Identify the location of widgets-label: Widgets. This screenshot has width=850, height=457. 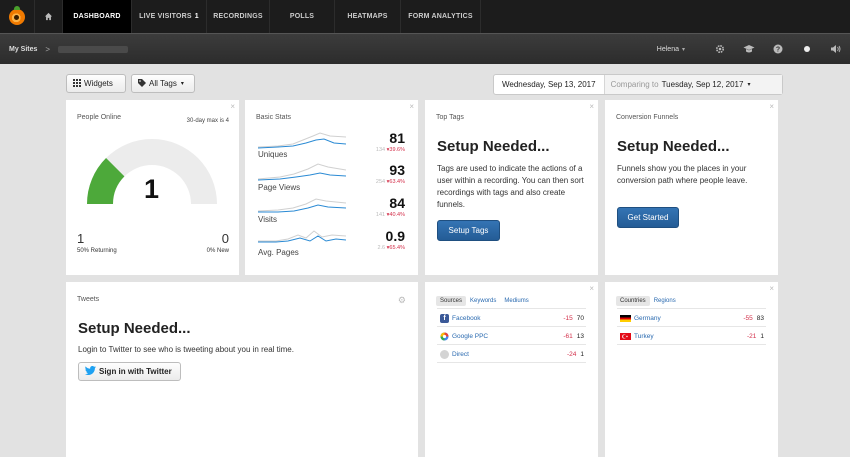
(98, 83).